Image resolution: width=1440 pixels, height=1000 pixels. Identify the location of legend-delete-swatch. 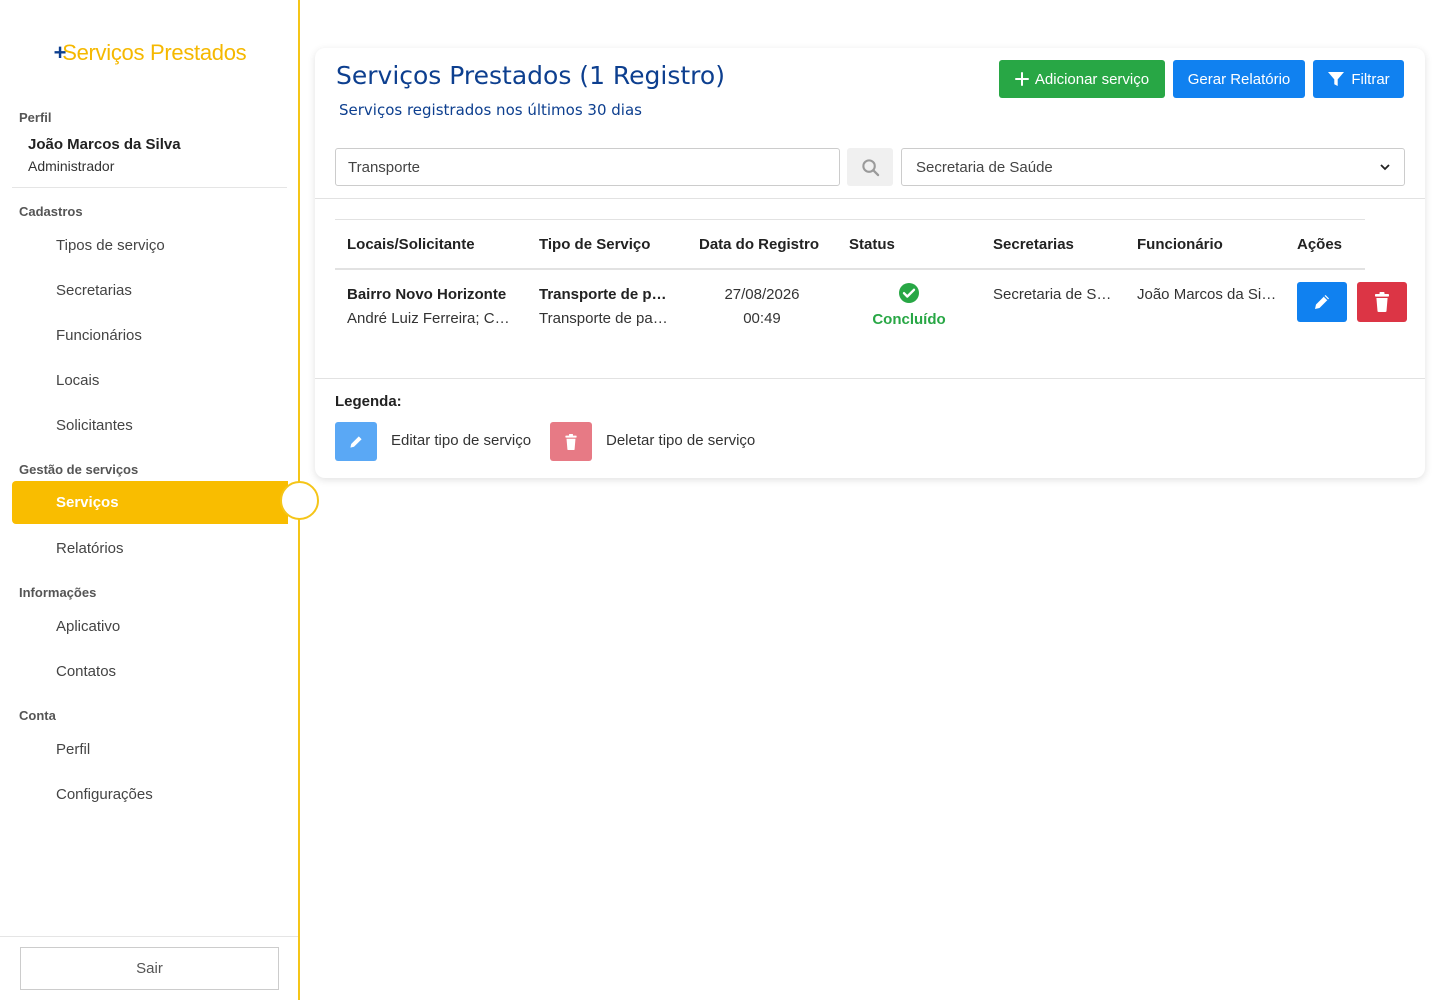
(571, 441).